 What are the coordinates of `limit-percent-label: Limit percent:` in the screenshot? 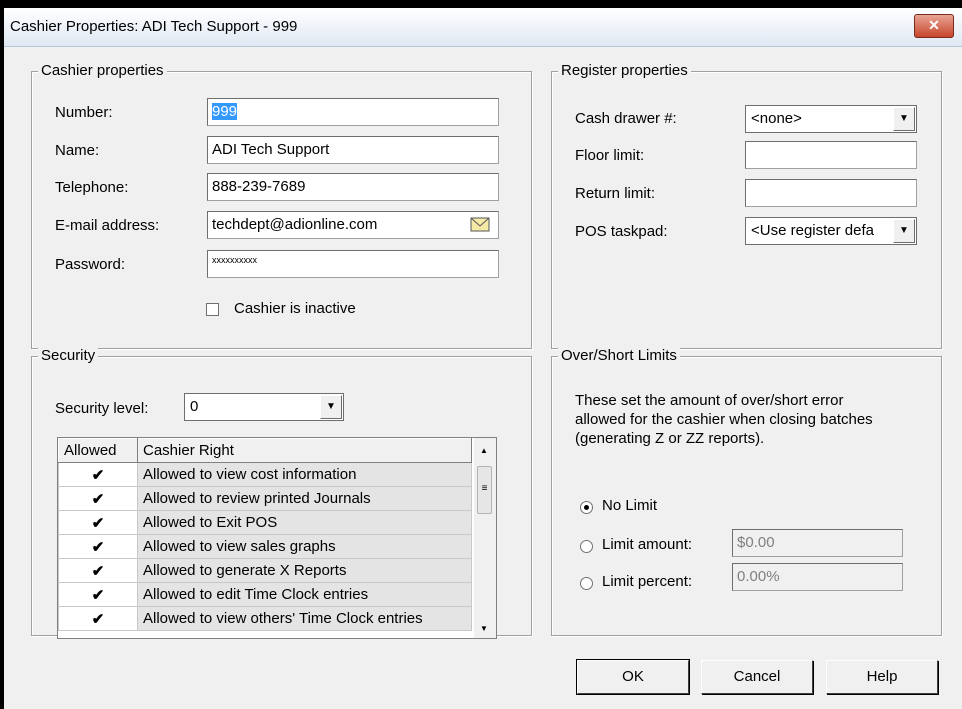 It's located at (647, 581).